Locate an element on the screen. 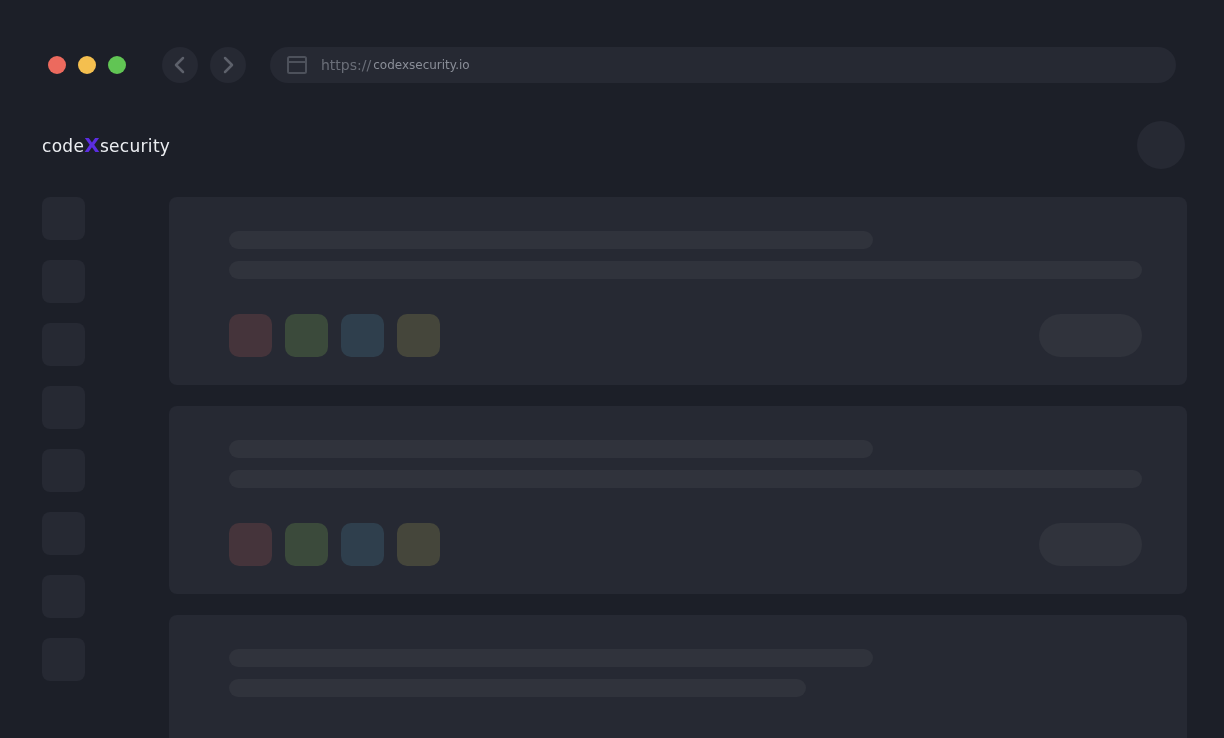 Image resolution: width=1224 pixels, height=738 pixels. url-host: codexsecurity.io is located at coordinates (421, 65).